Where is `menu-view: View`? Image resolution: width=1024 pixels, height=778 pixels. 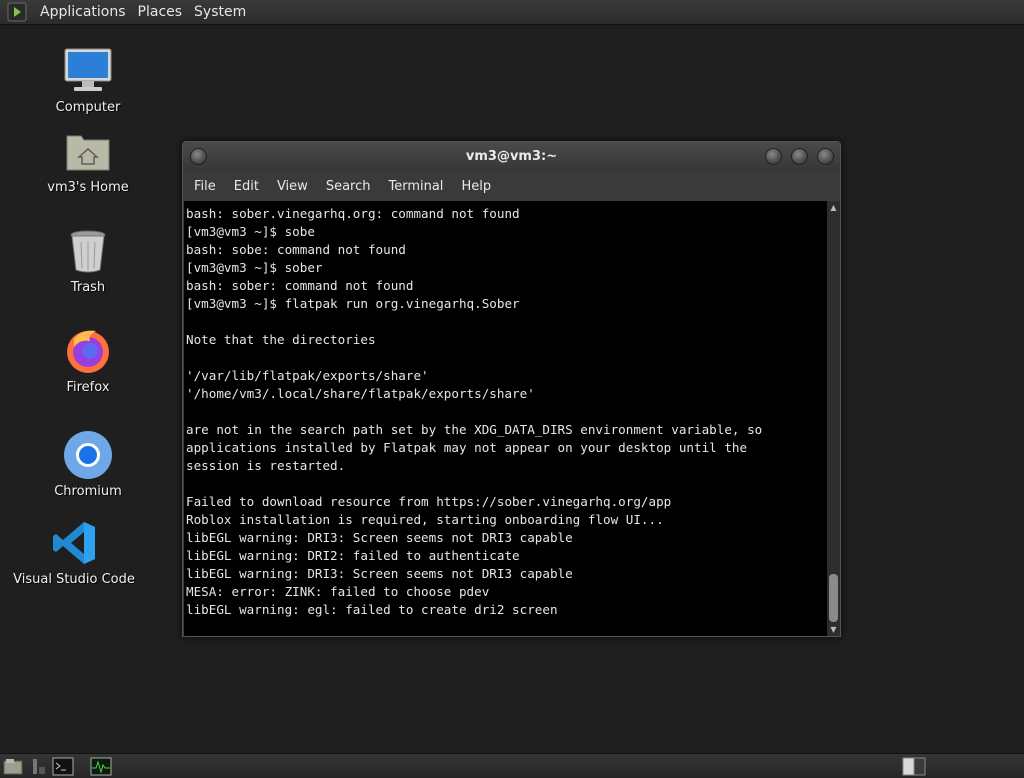 menu-view: View is located at coordinates (292, 186).